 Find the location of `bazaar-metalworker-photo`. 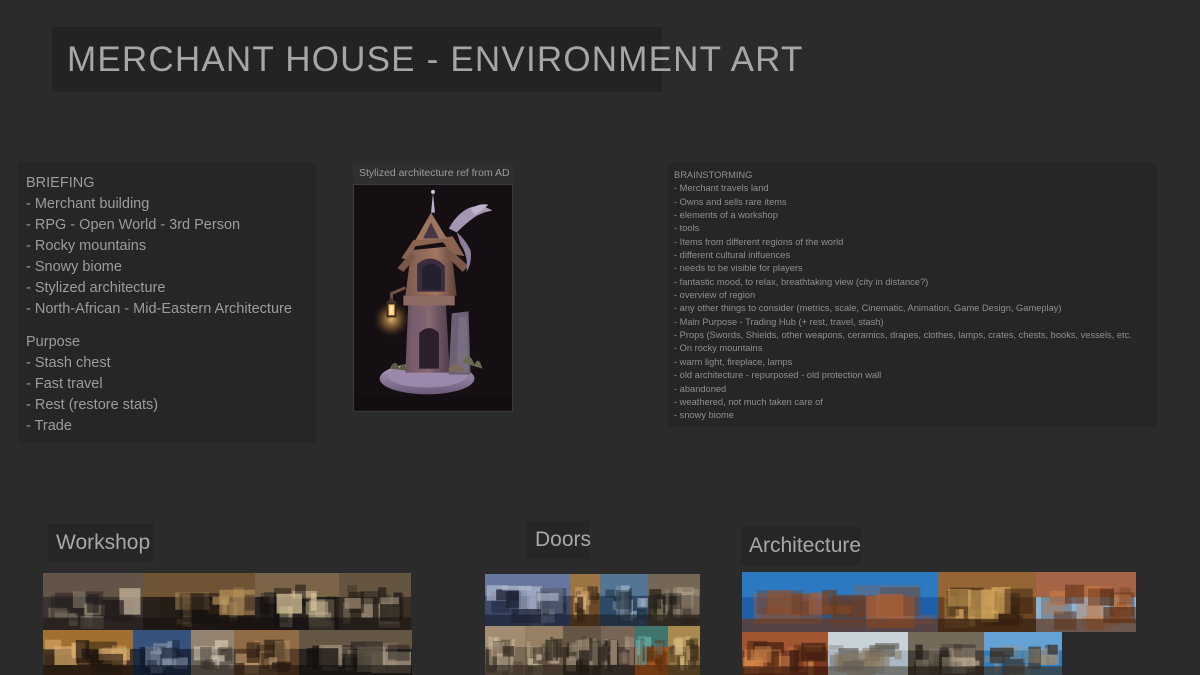

bazaar-metalworker-photo is located at coordinates (162, 652).